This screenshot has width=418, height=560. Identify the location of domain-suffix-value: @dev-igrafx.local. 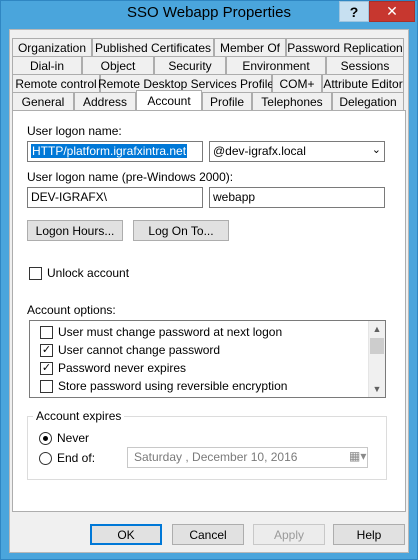
(259, 151).